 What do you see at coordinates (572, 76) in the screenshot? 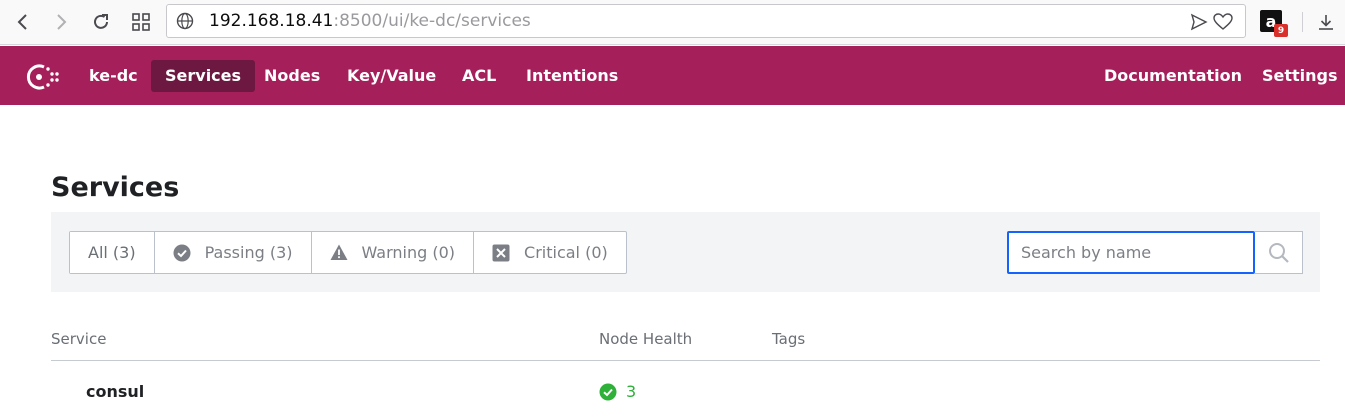
I see `nav-intentions: Intentions` at bounding box center [572, 76].